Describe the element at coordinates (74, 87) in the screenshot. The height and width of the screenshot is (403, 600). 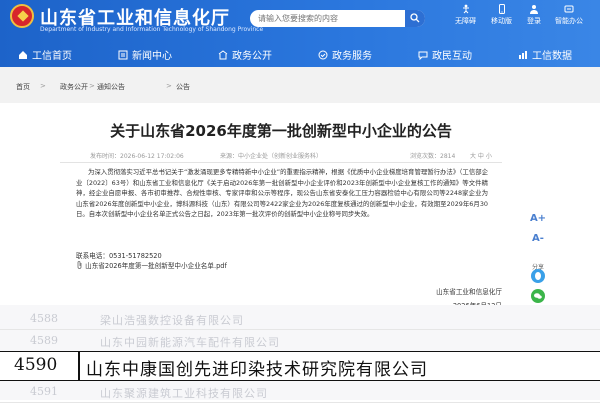
I see `breadcrumb-open-gov: 政务公开` at that location.